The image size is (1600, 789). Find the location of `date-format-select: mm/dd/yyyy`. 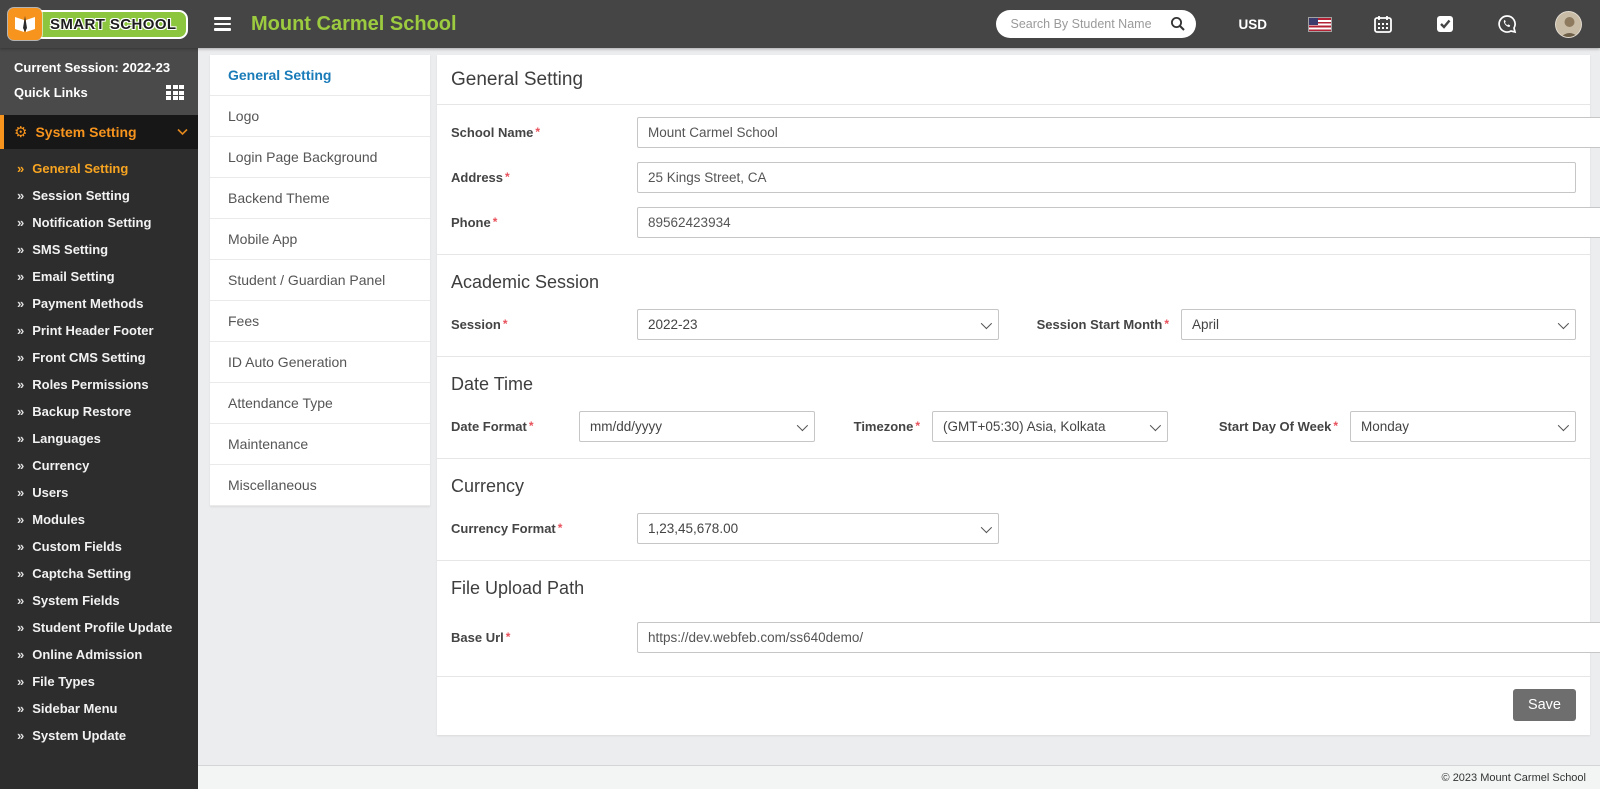

date-format-select: mm/dd/yyyy is located at coordinates (697, 426).